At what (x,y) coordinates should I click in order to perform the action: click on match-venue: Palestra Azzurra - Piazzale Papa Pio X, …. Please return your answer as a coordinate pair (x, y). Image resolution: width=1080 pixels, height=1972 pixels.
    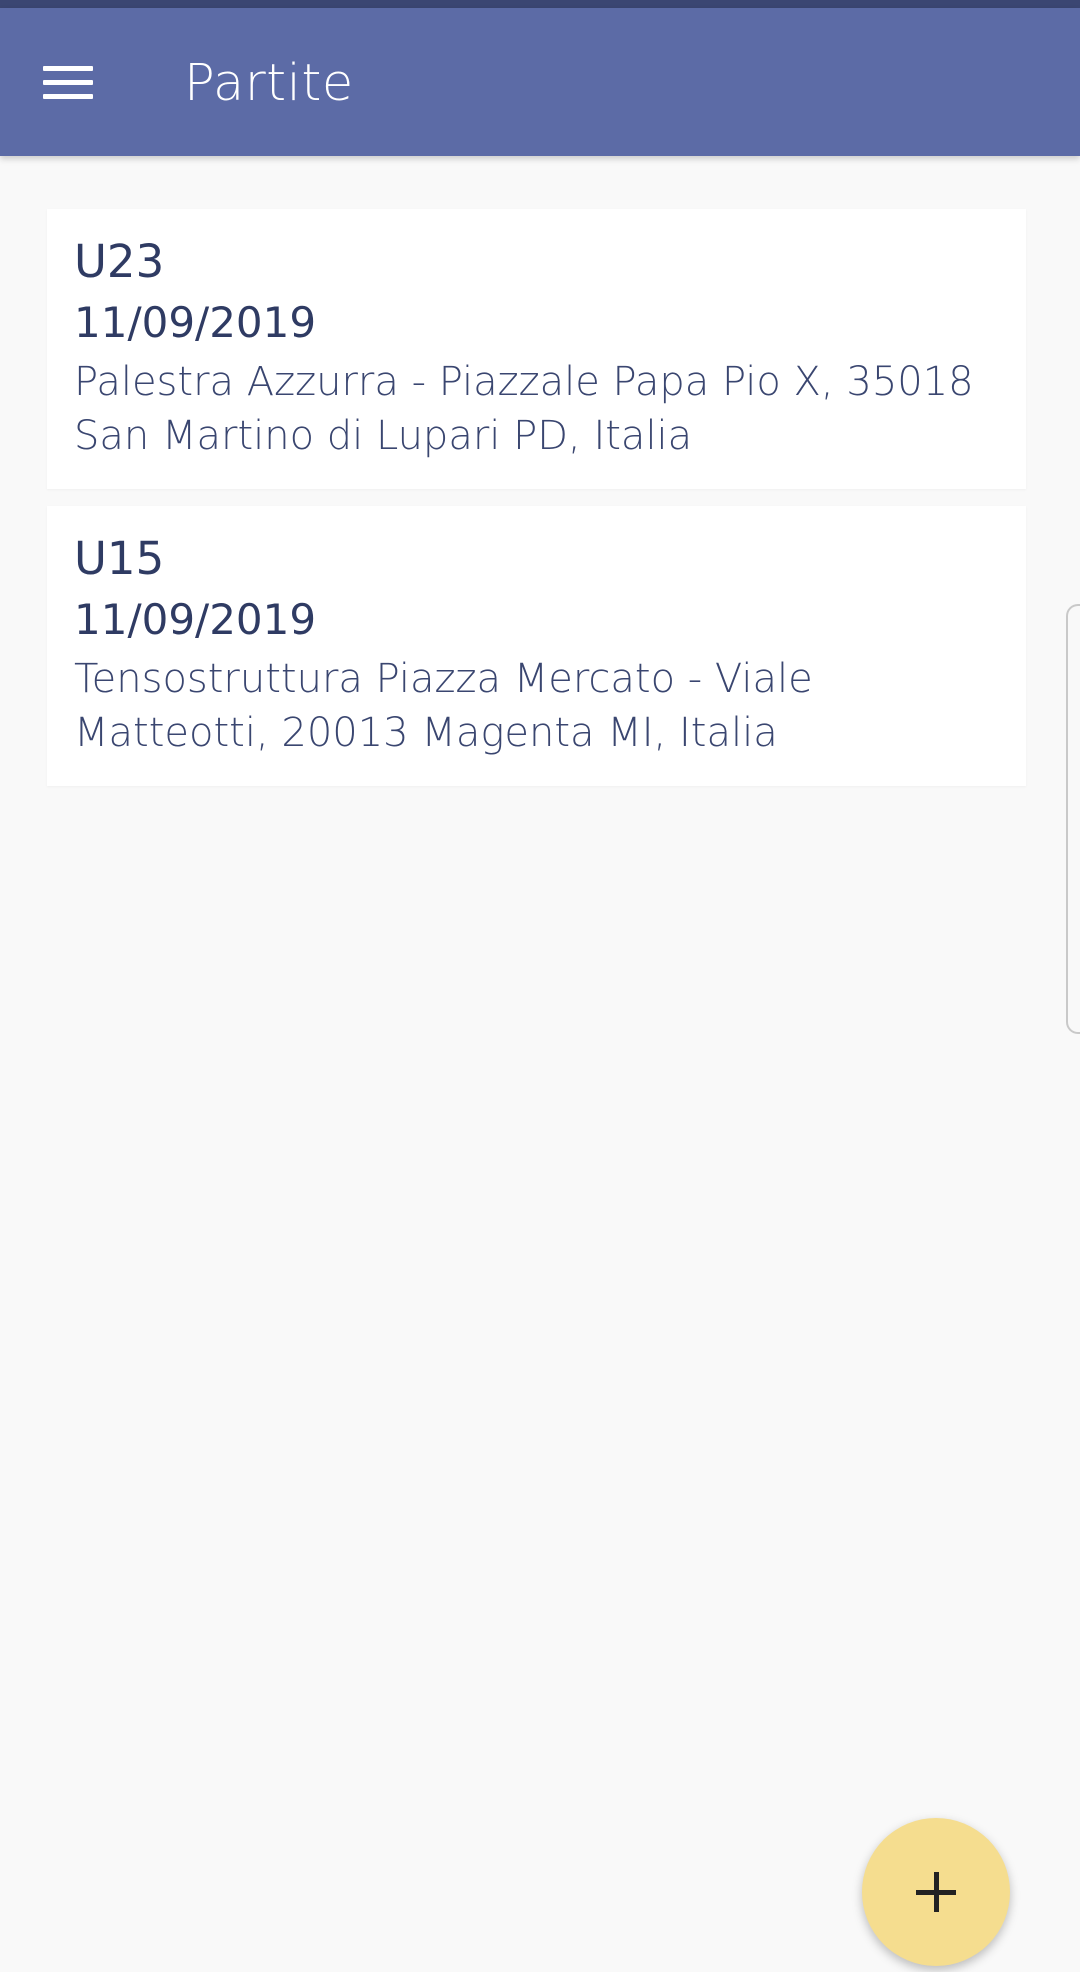
    Looking at the image, I should click on (524, 409).